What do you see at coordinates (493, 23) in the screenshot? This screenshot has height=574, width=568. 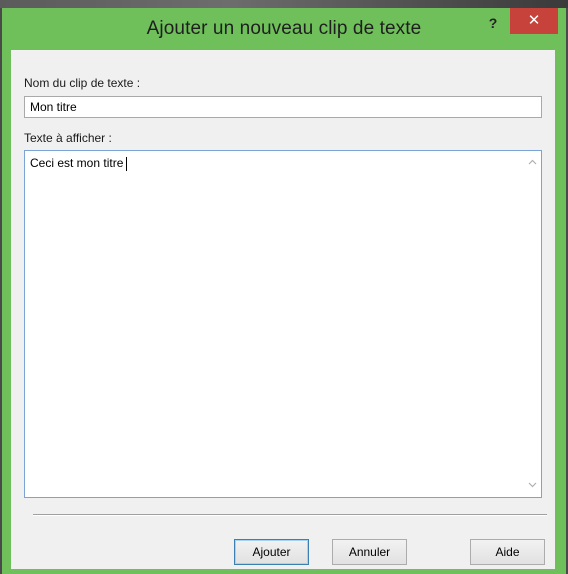 I see `help-title-button: ?` at bounding box center [493, 23].